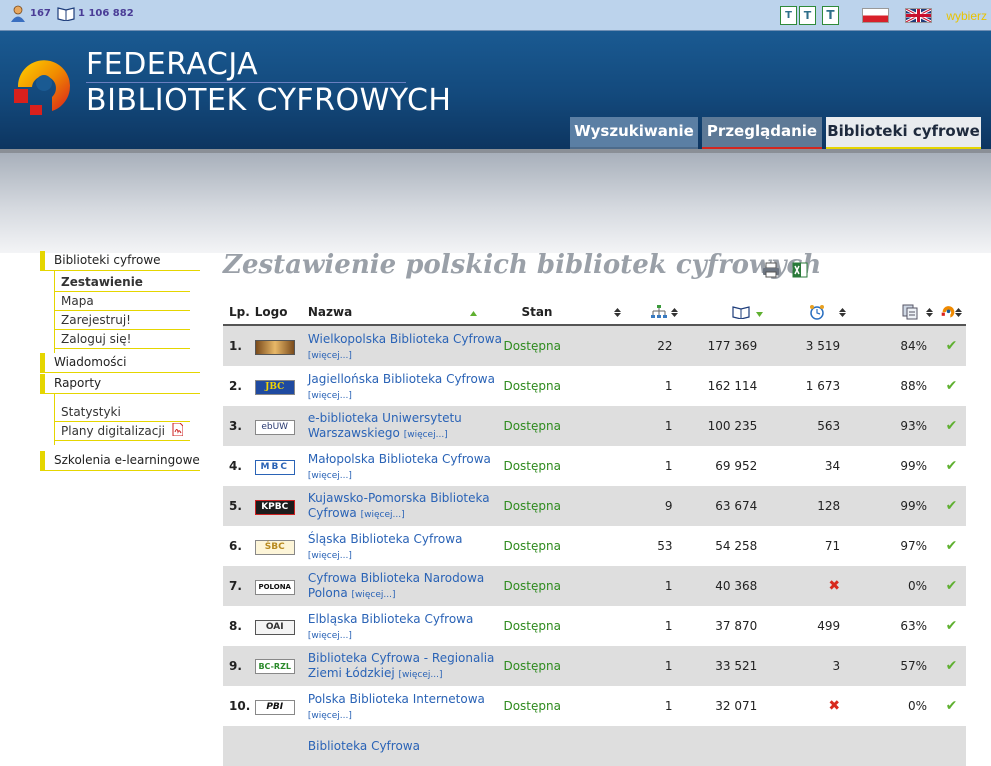 This screenshot has width=991, height=766. What do you see at coordinates (762, 133) in the screenshot?
I see `tab-browse: Przeglądanie` at bounding box center [762, 133].